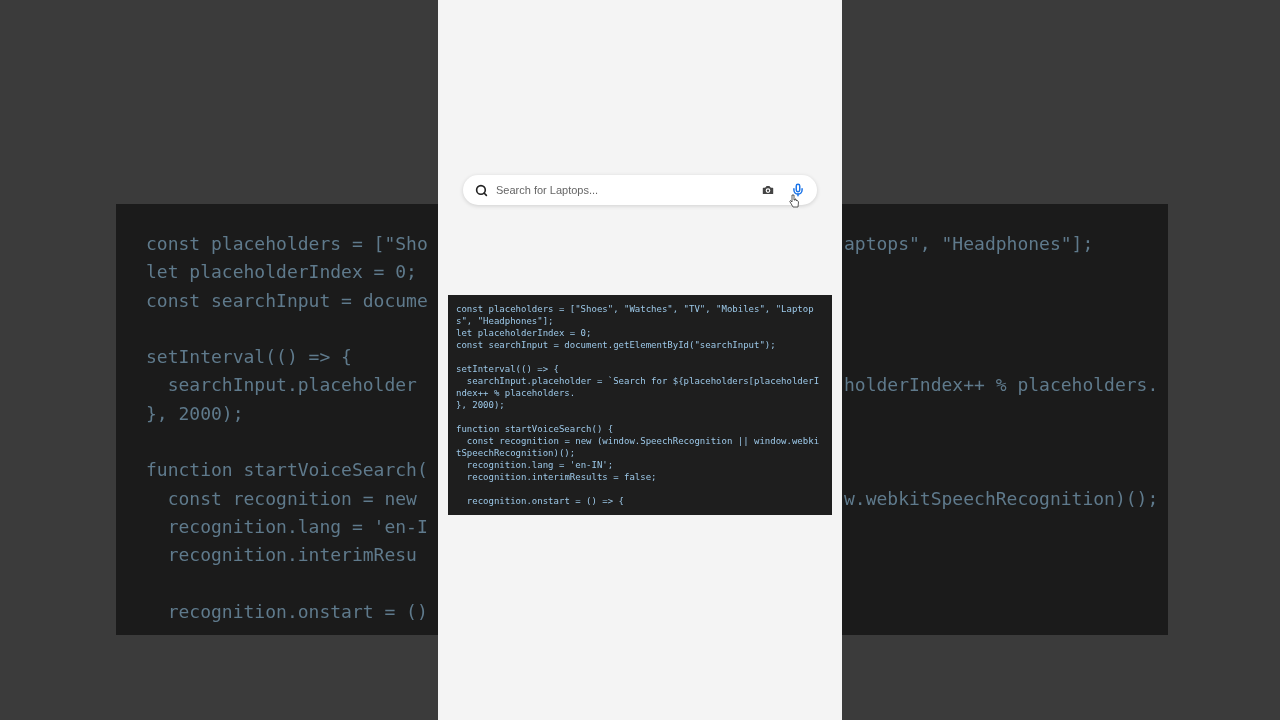 The image size is (1280, 720). Describe the element at coordinates (561, 477) in the screenshot. I see `code-line: recognition.interimResults = false;` at that location.